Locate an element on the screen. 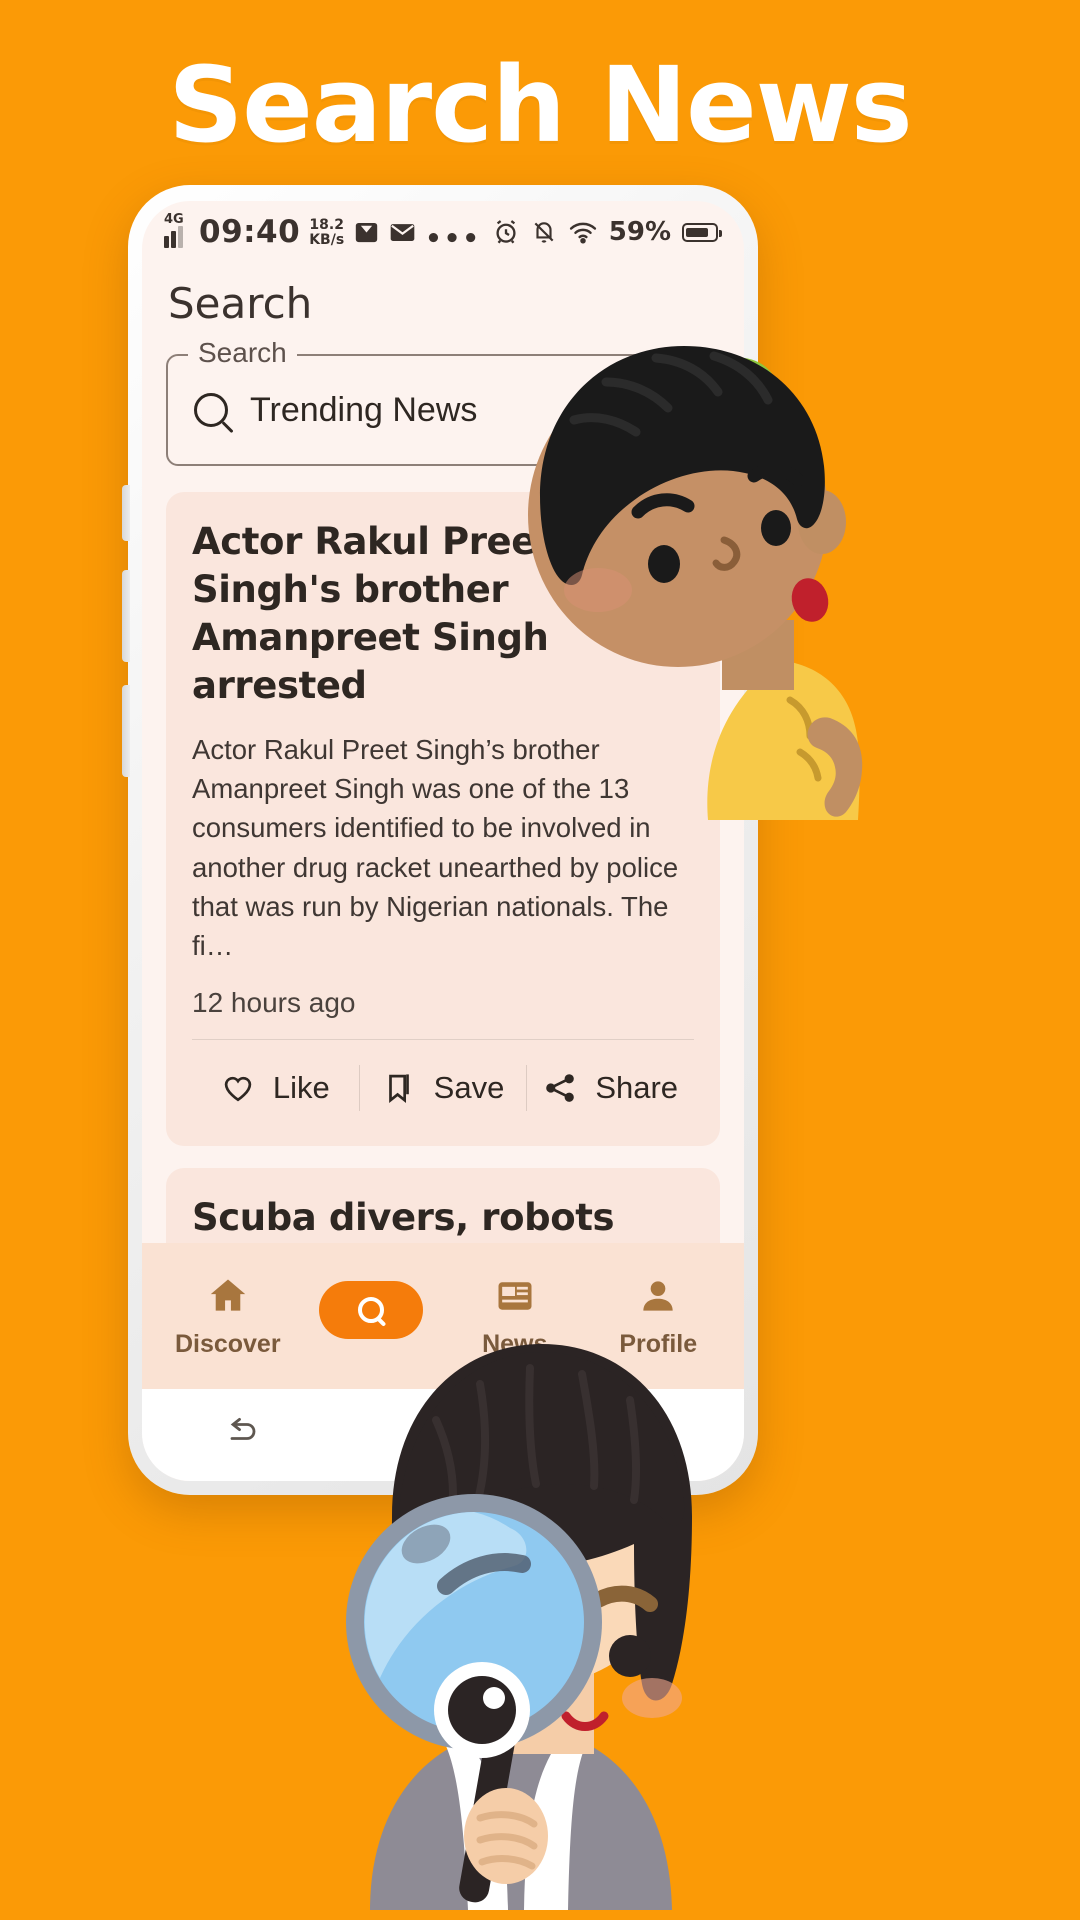  search-field-legend: Search is located at coordinates (242, 353).